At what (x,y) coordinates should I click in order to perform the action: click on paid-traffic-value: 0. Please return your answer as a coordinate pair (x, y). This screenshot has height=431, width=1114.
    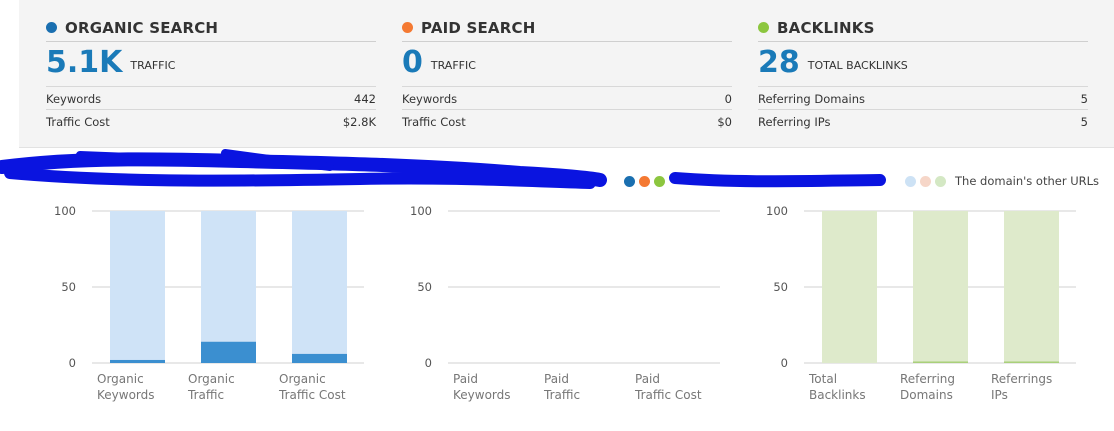
    Looking at the image, I should click on (412, 63).